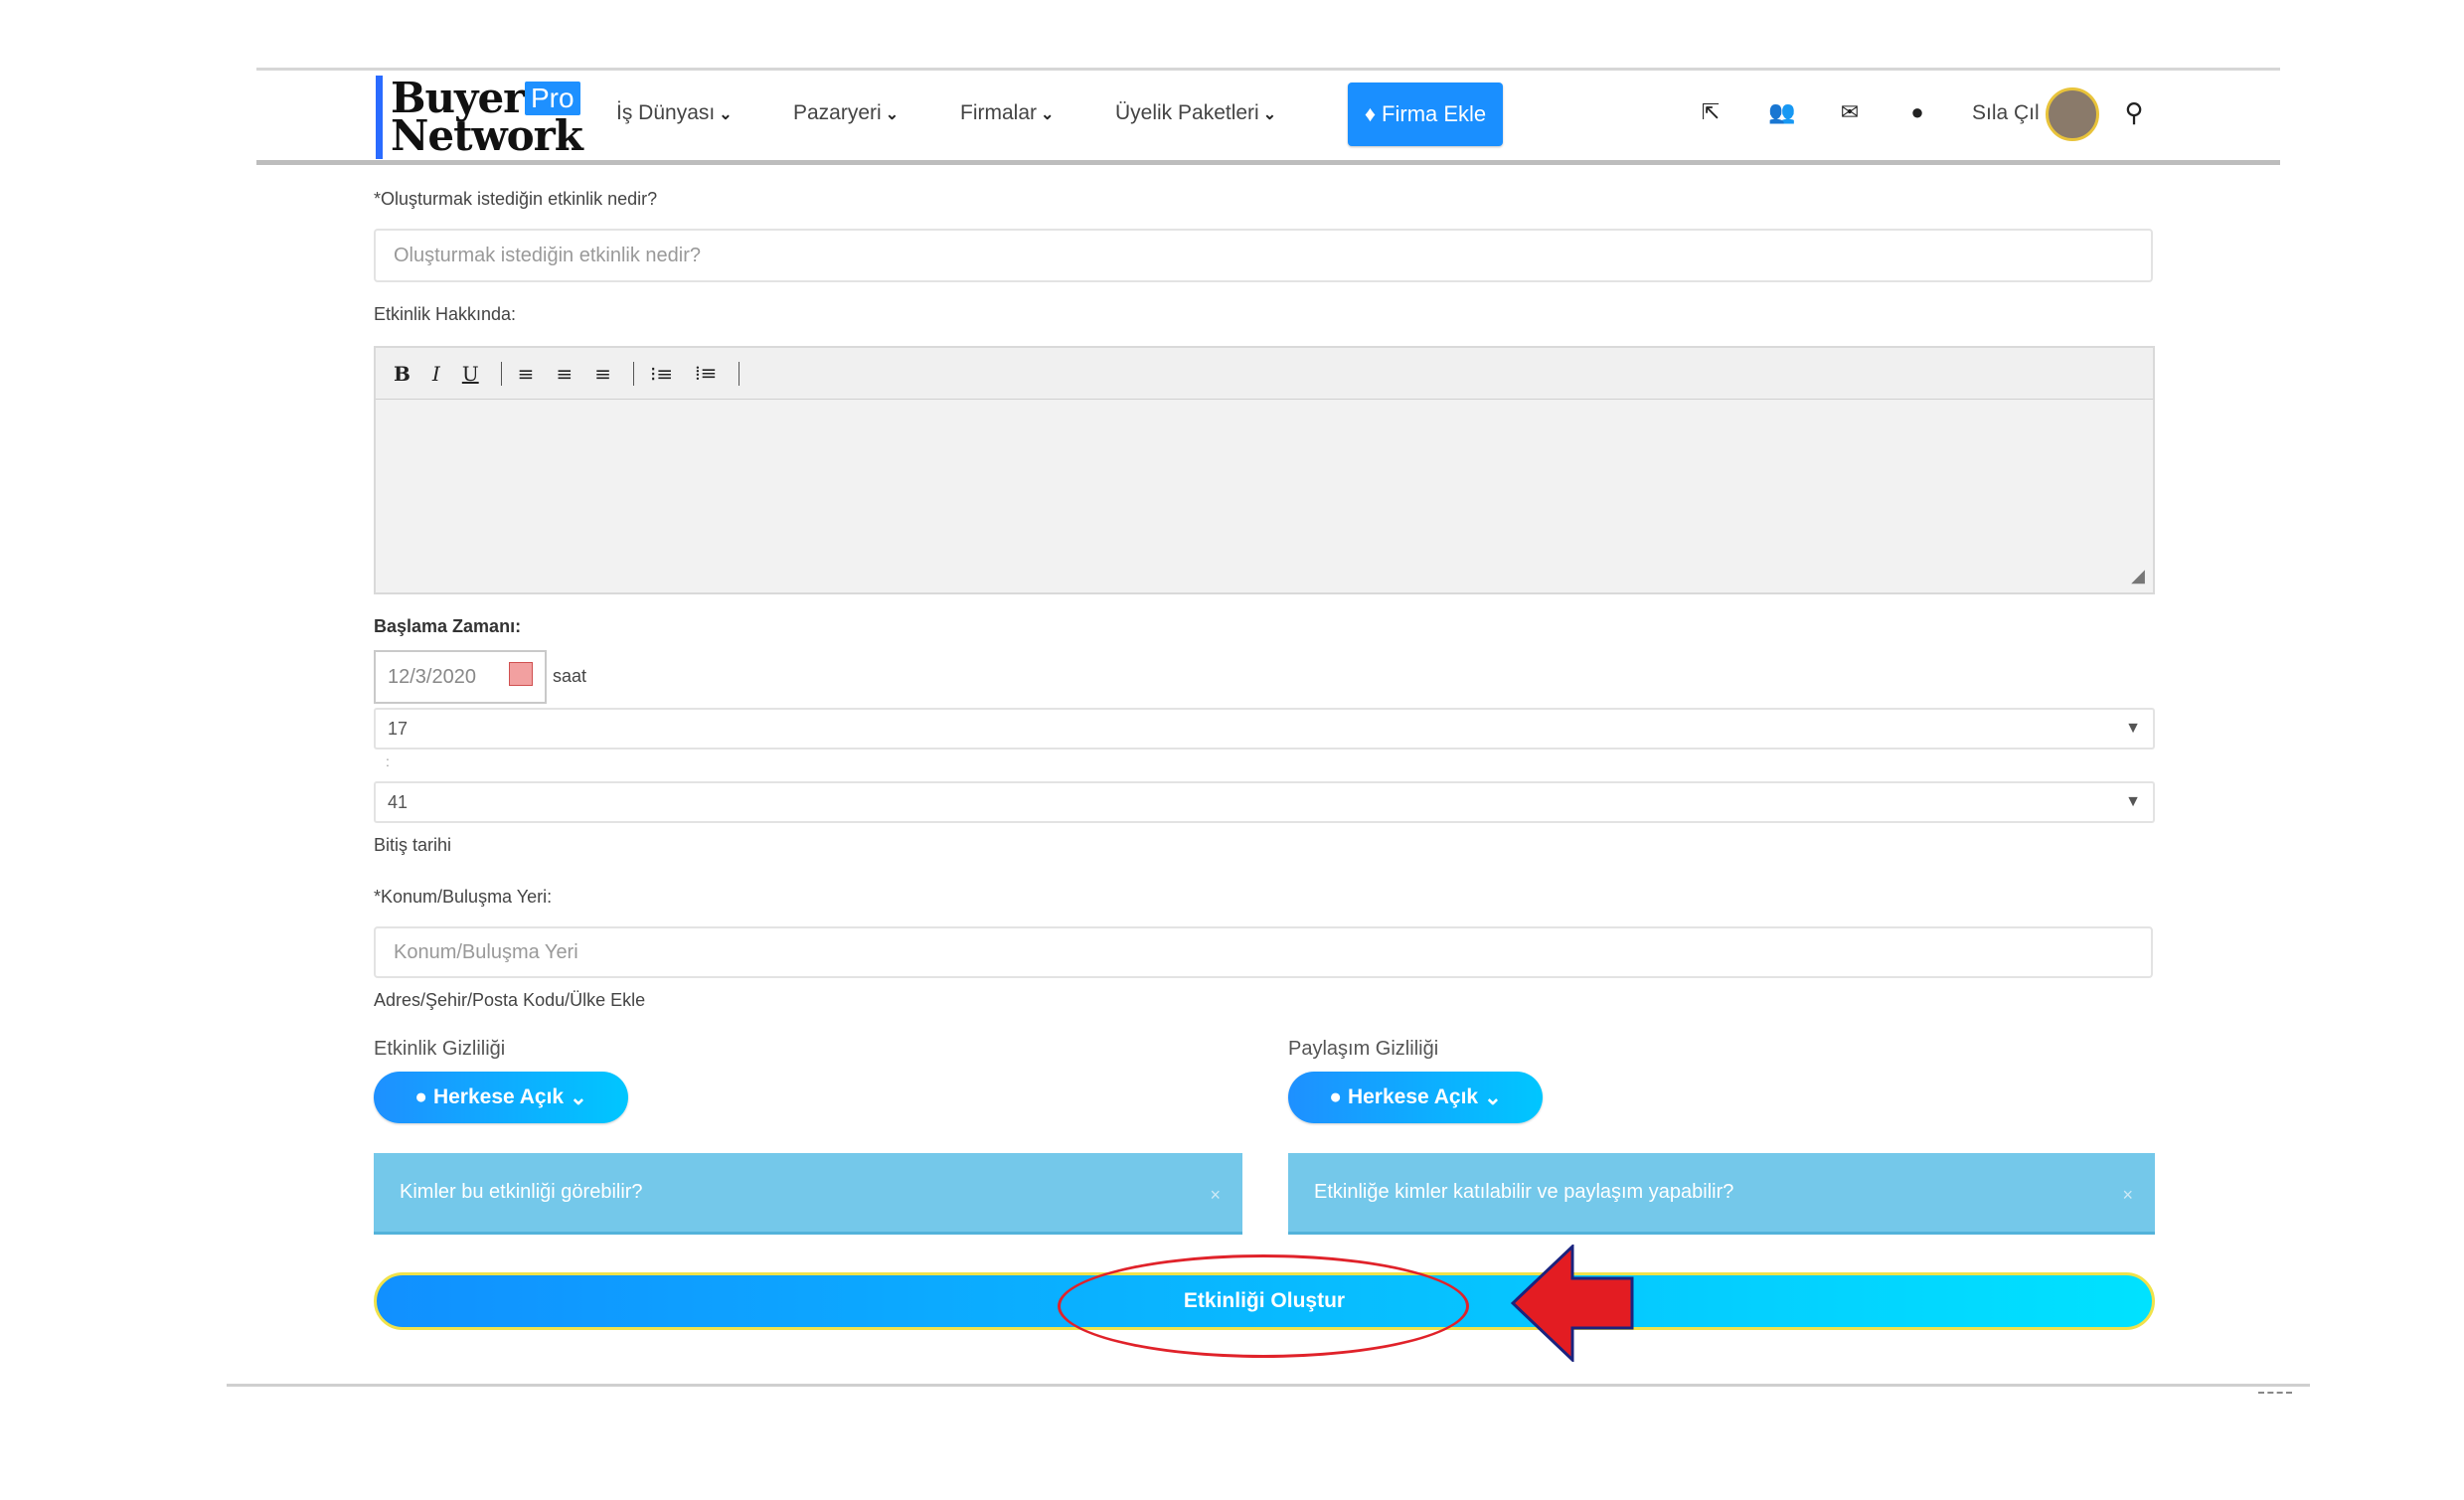  What do you see at coordinates (521, 674) in the screenshot?
I see `calendar-icon` at bounding box center [521, 674].